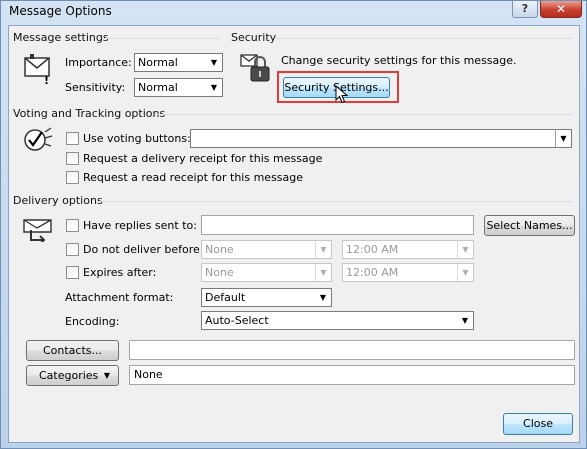  Describe the element at coordinates (337, 320) in the screenshot. I see `encoding-select: Auto-Select ▼` at that location.